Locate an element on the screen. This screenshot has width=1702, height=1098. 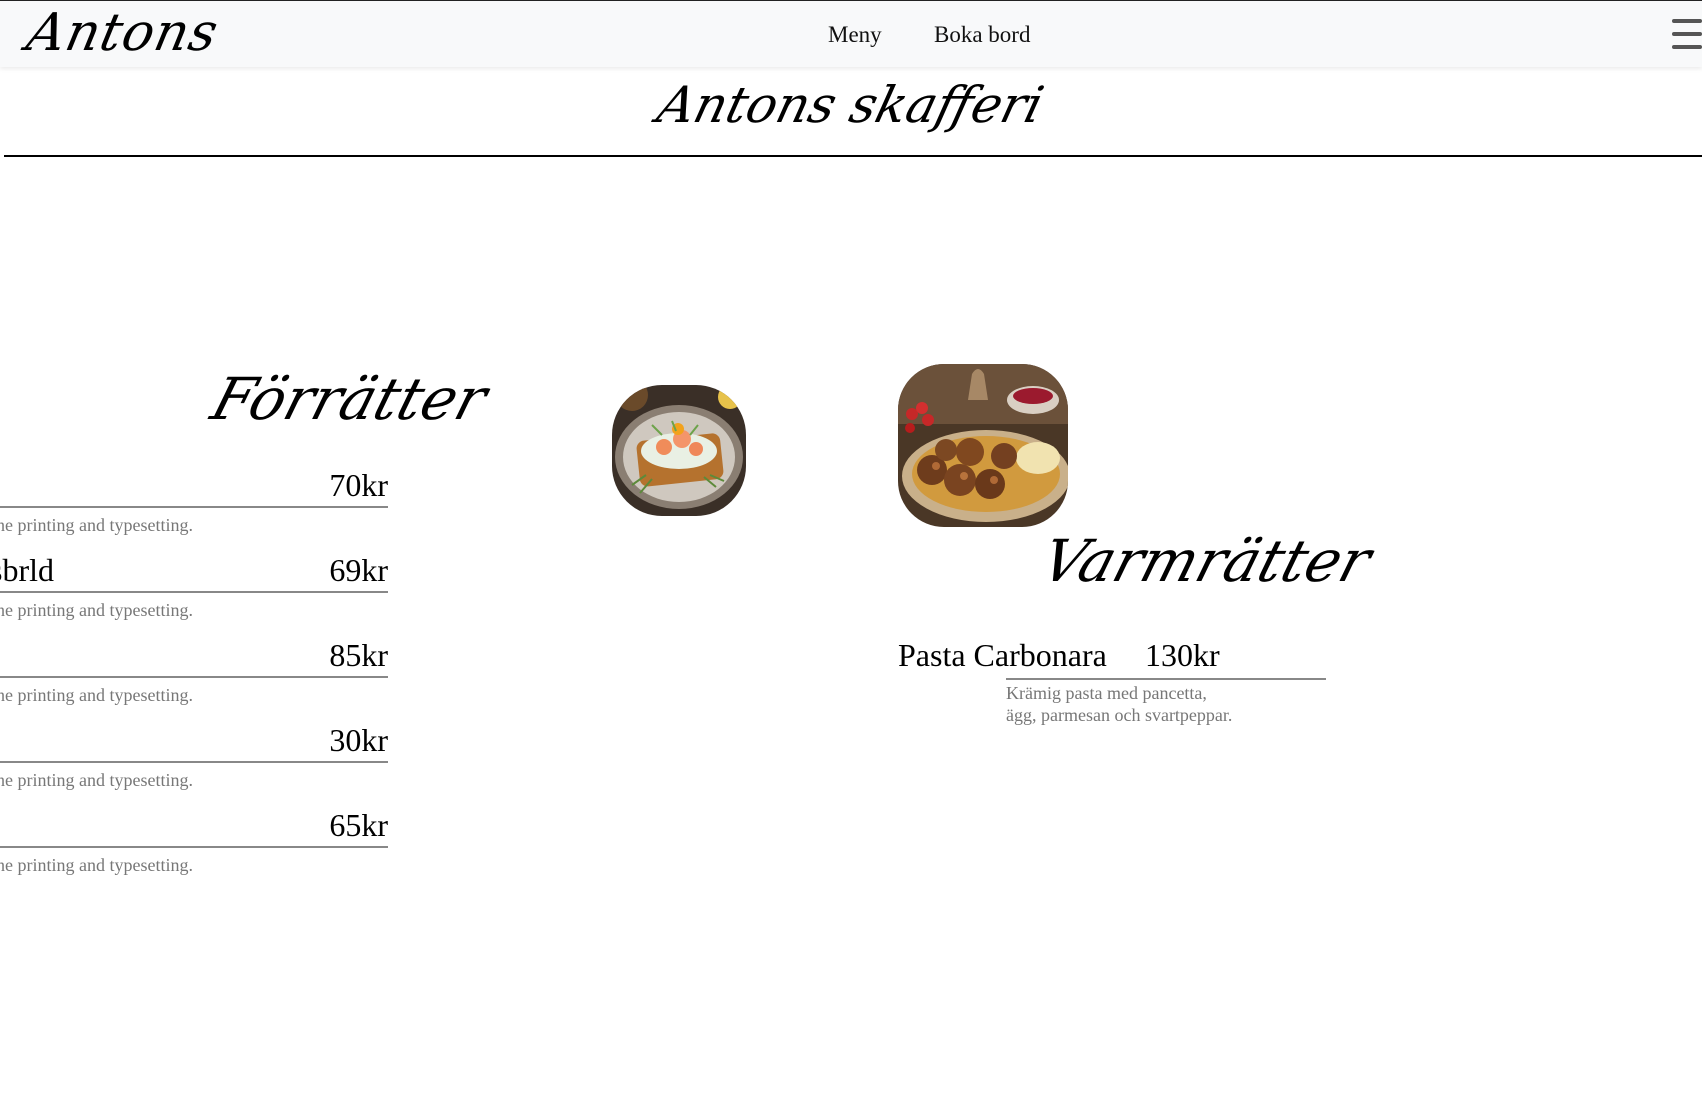
item-price: 69kr is located at coordinates (358, 570).